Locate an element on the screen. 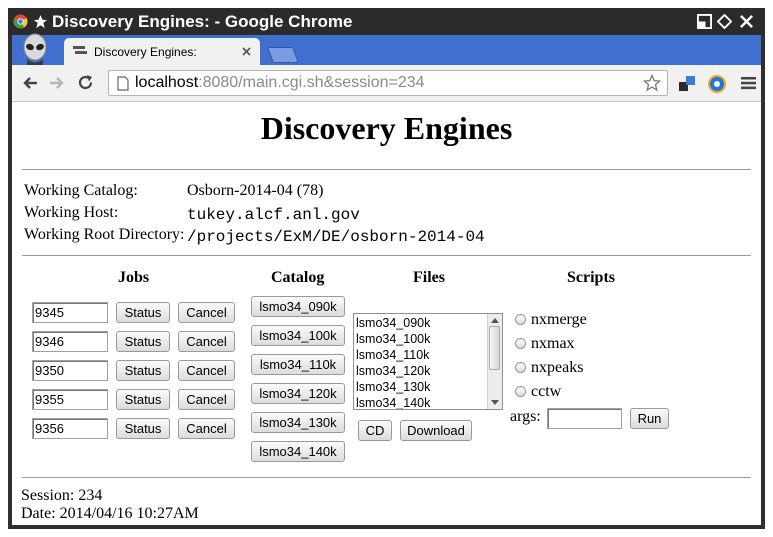  catalog-item-button: lsmo34_140k is located at coordinates (298, 451).